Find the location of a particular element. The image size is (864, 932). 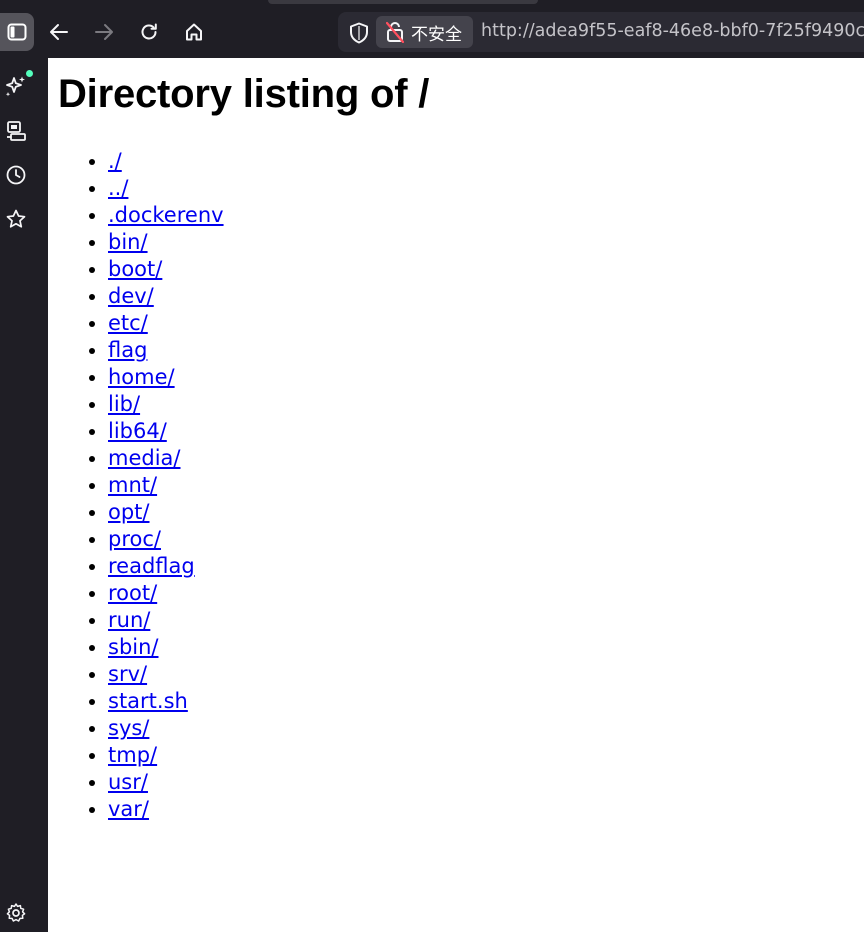

history-button is located at coordinates (16, 175).